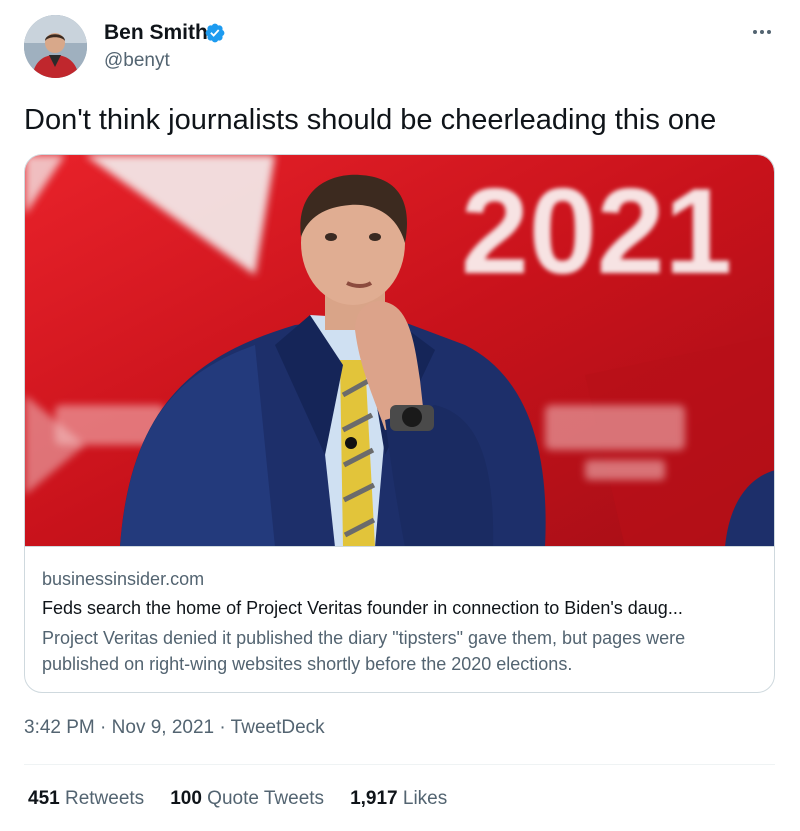 The height and width of the screenshot is (831, 800). I want to click on retweets-stat: 451 Retweets, so click(86, 799).